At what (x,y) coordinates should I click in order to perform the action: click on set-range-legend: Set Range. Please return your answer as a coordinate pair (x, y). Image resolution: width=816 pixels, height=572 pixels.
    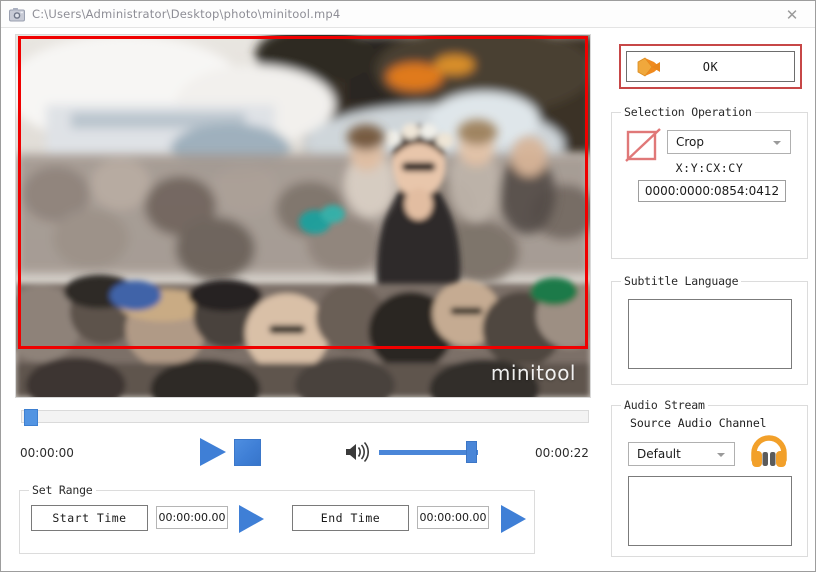
    Looking at the image, I should click on (62, 490).